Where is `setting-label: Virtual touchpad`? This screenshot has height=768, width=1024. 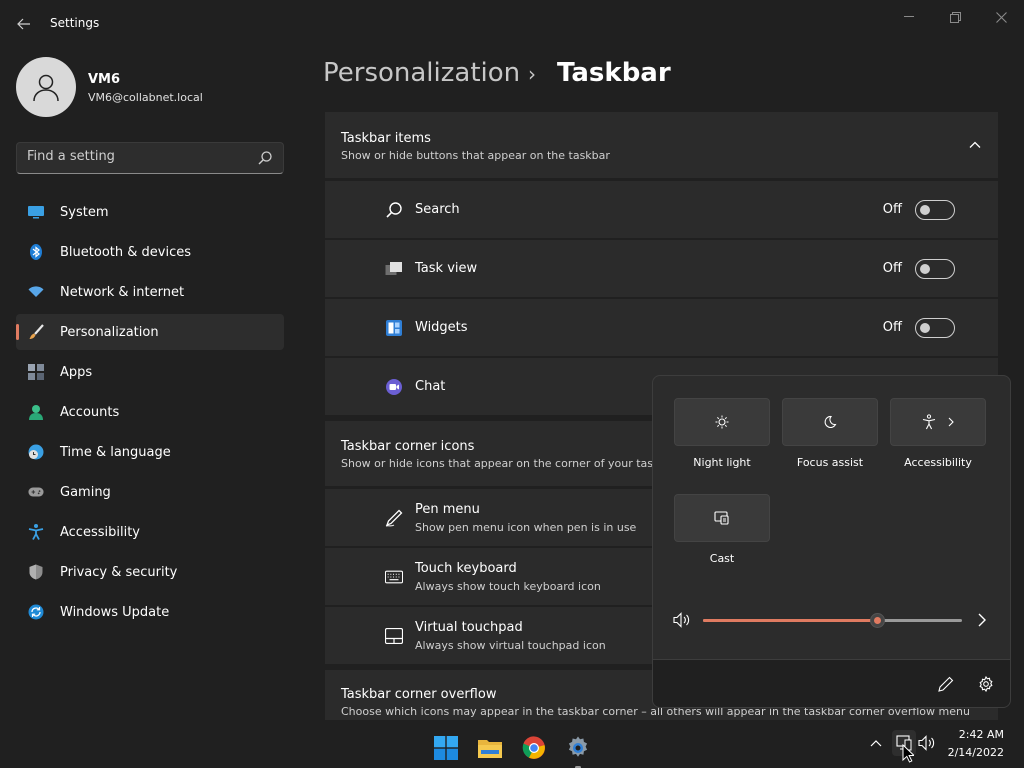 setting-label: Virtual touchpad is located at coordinates (469, 627).